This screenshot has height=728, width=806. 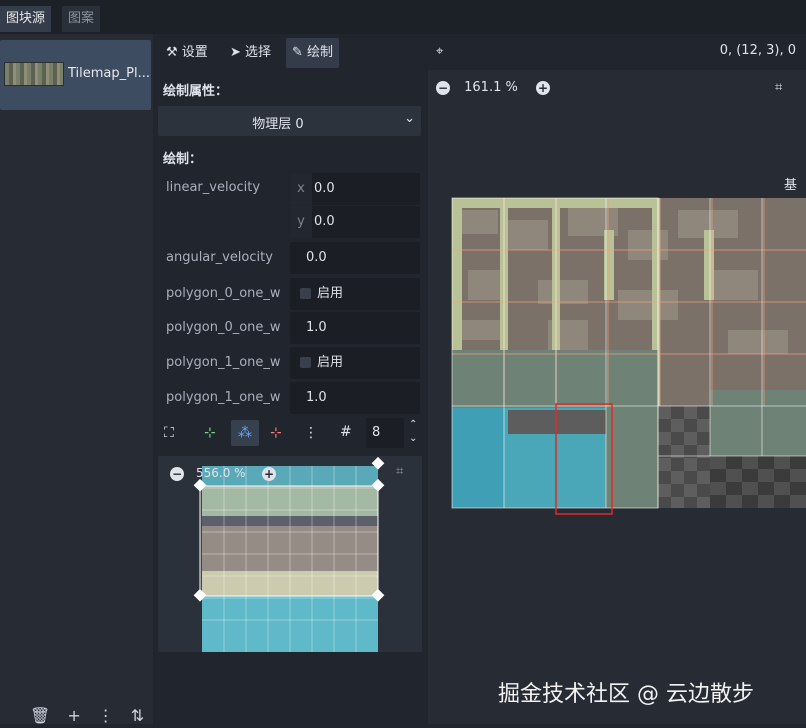 I want to click on polygon-1-one-way-margin-field: 1.0, so click(x=355, y=398).